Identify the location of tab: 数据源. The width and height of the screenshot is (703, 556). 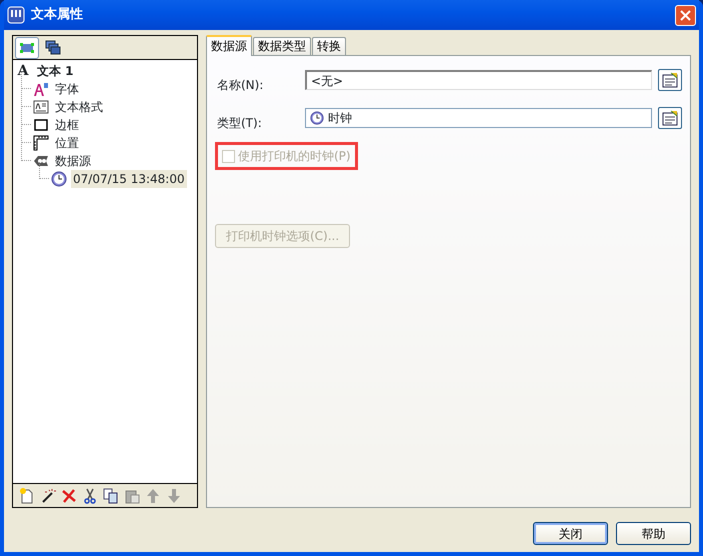
(229, 45).